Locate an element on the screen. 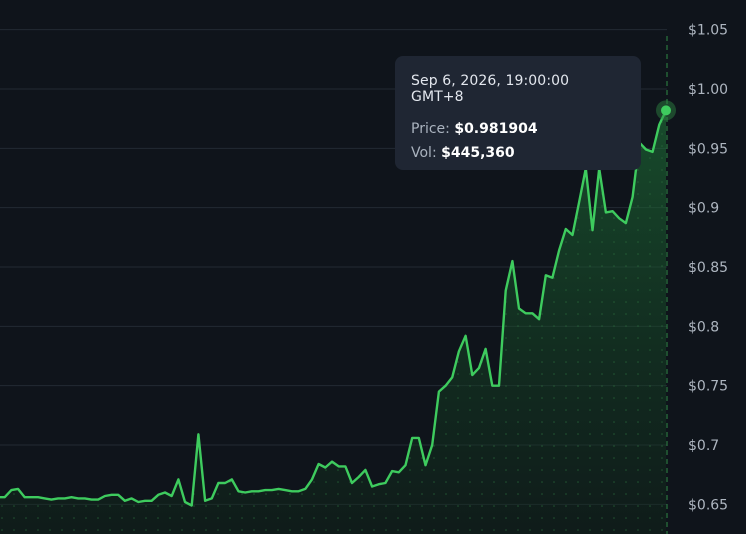  y-tick-label: $0.85 is located at coordinates (708, 268).